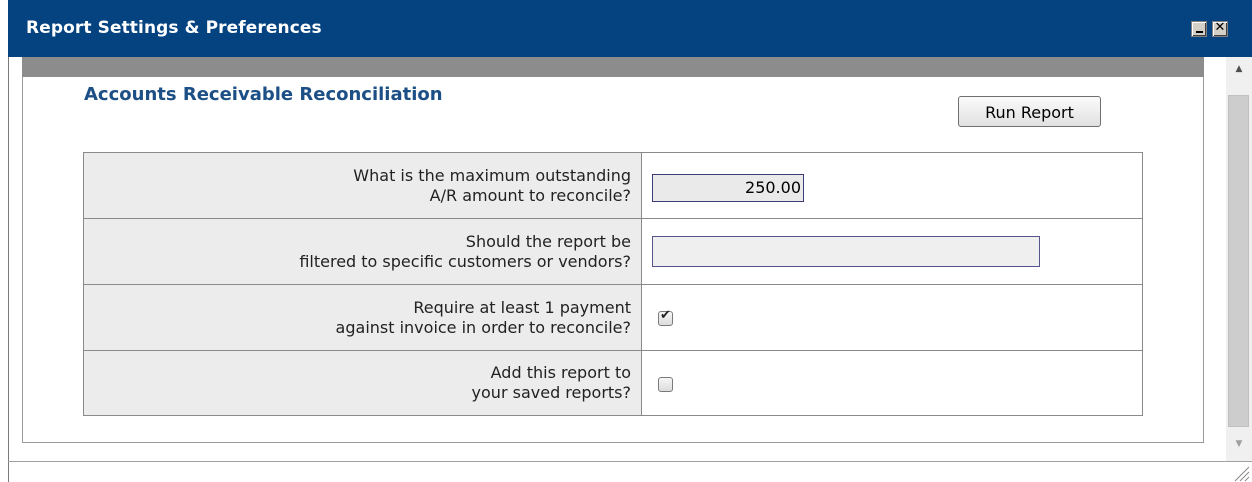 The image size is (1252, 482). I want to click on answer-cell: ✔, so click(892, 317).